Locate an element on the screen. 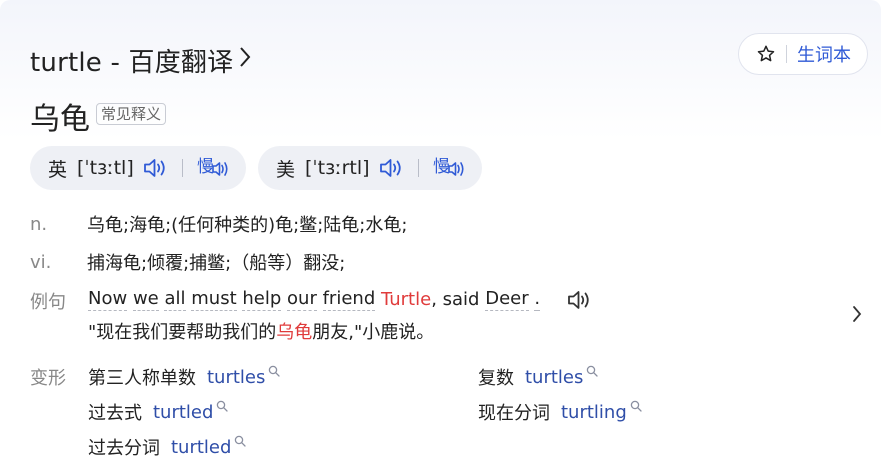 The height and width of the screenshot is (466, 881). vocab-book-button: 生词本 is located at coordinates (803, 54).